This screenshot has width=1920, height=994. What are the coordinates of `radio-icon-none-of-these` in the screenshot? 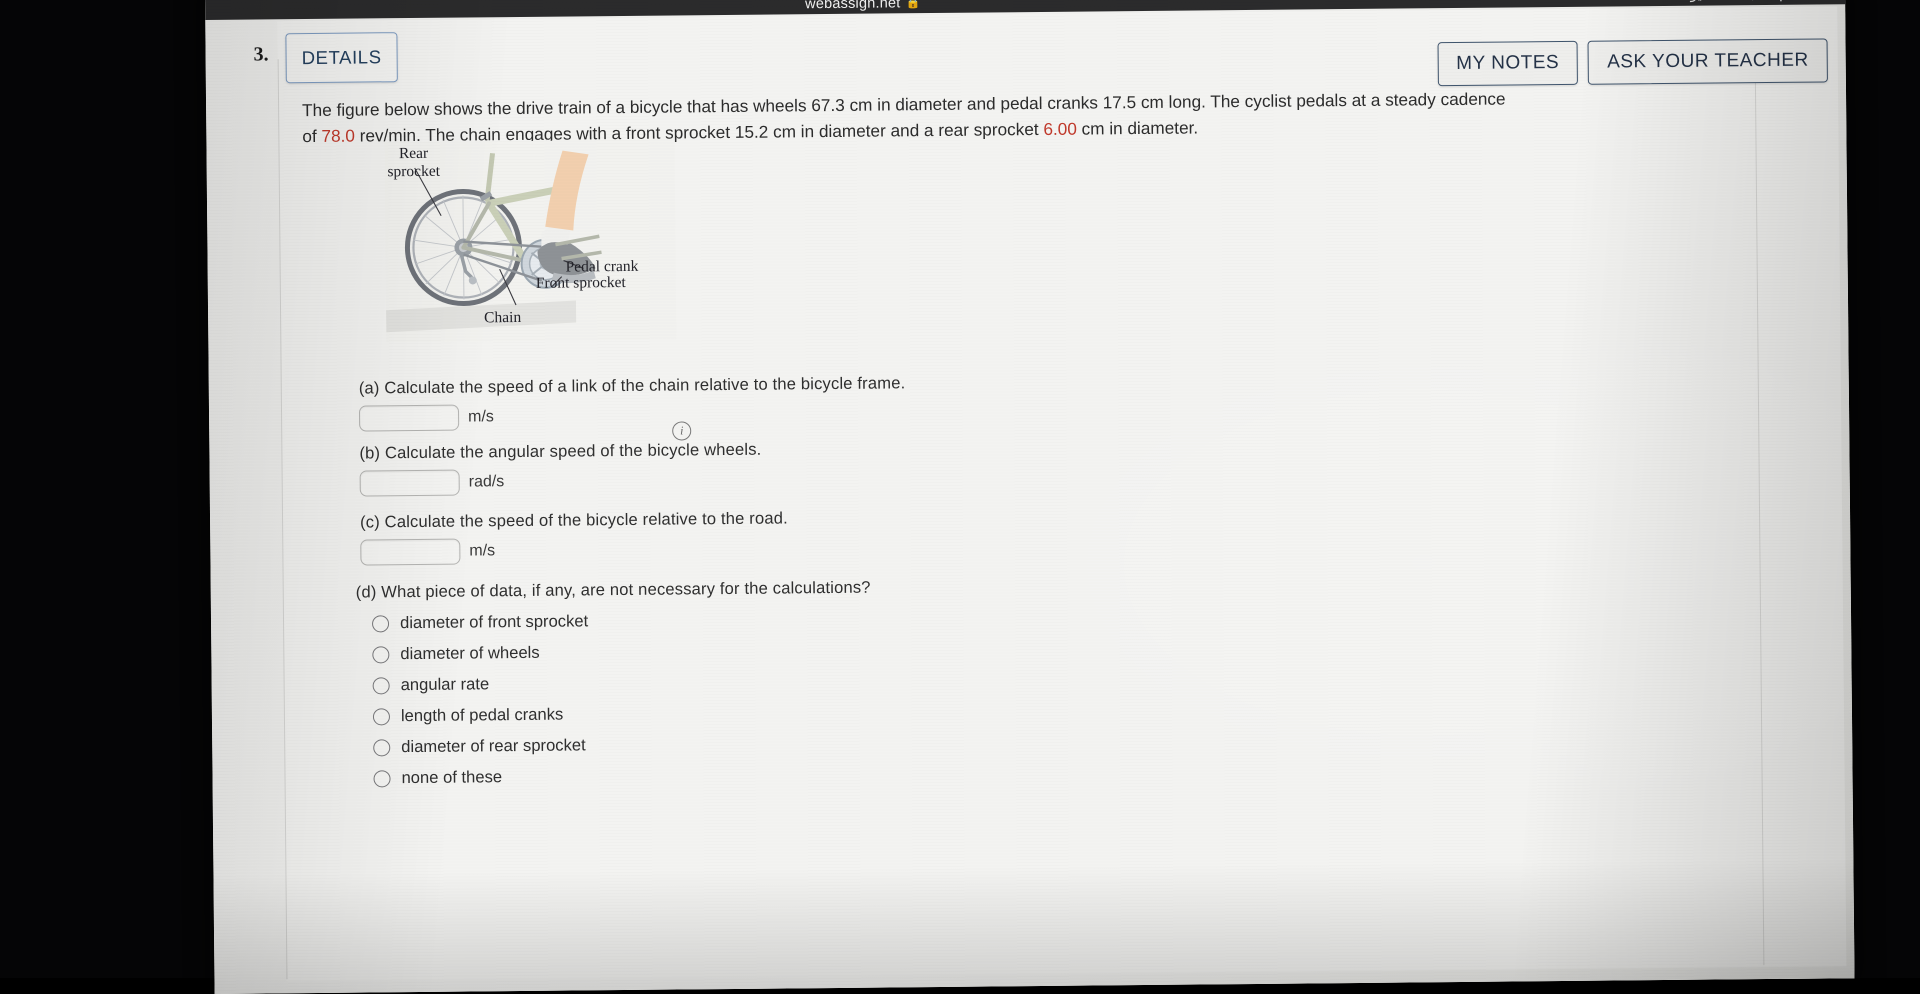 It's located at (381, 778).